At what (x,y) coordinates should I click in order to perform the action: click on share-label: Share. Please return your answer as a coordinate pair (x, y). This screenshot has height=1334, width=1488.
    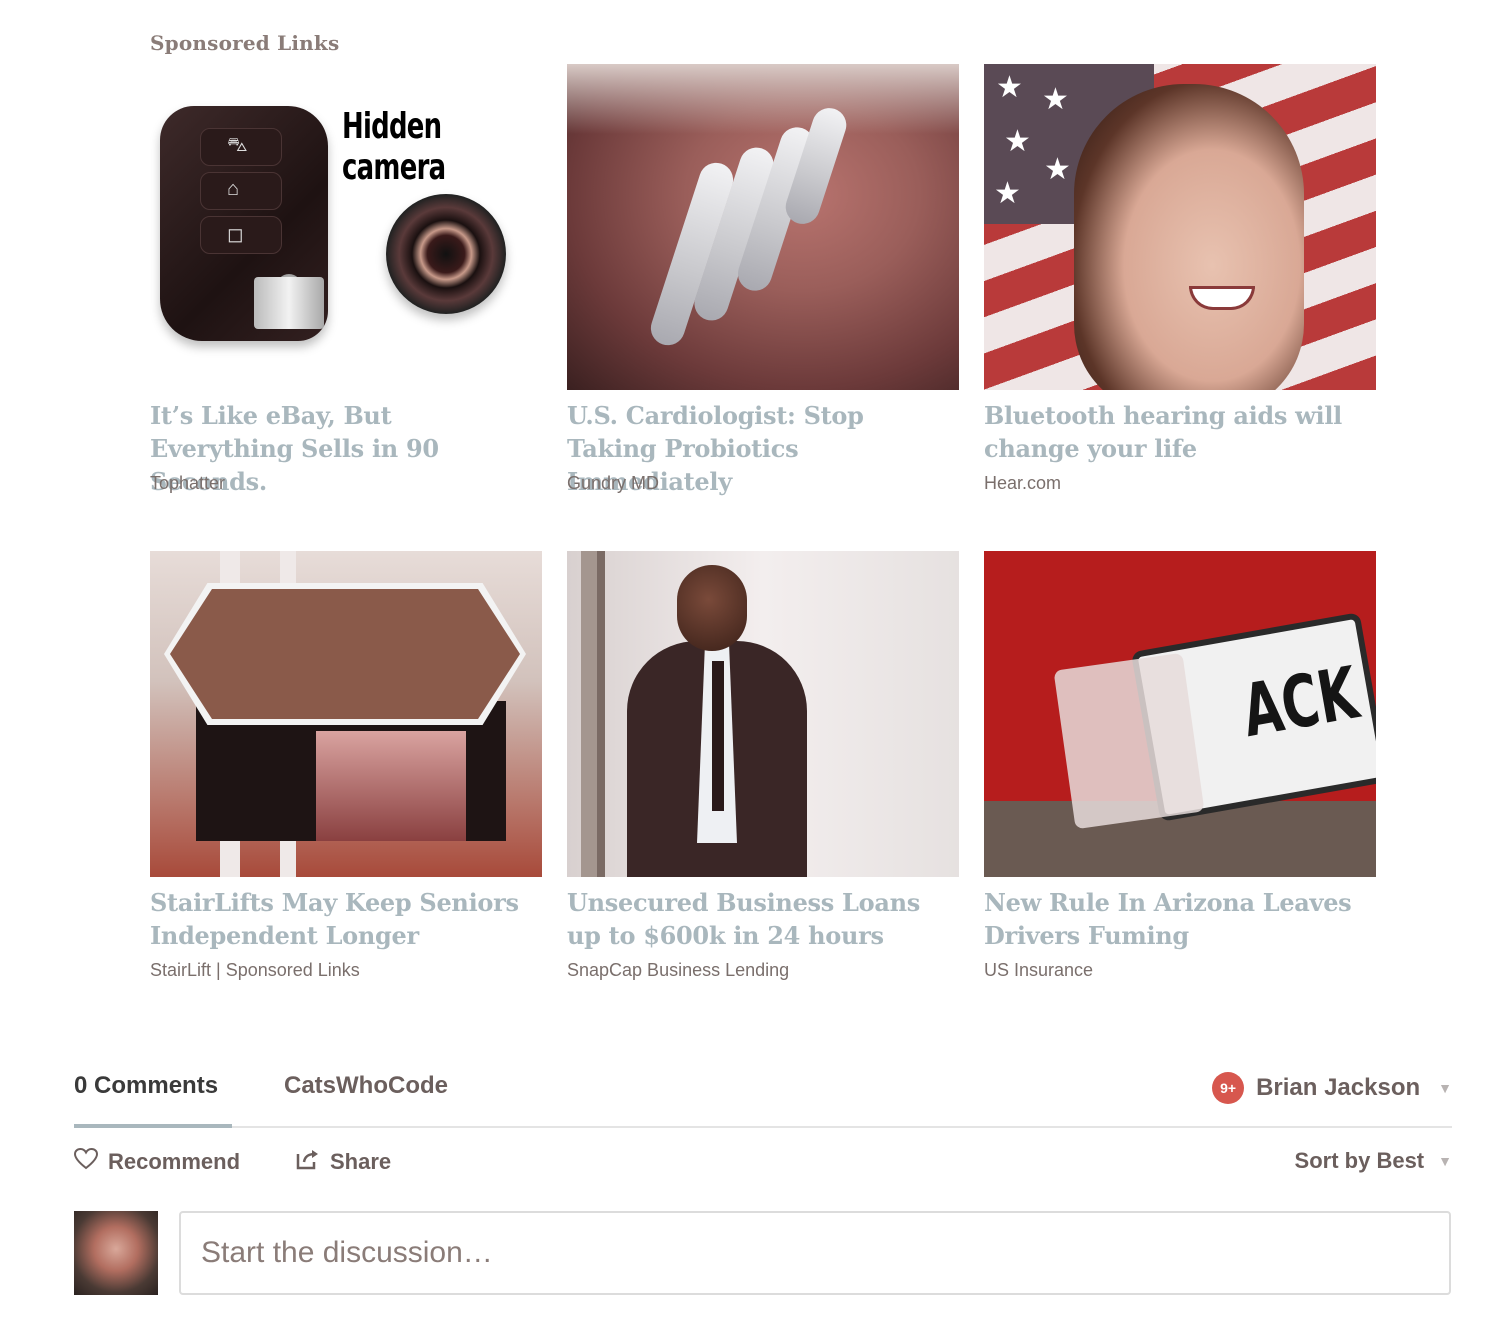
    Looking at the image, I should click on (361, 1161).